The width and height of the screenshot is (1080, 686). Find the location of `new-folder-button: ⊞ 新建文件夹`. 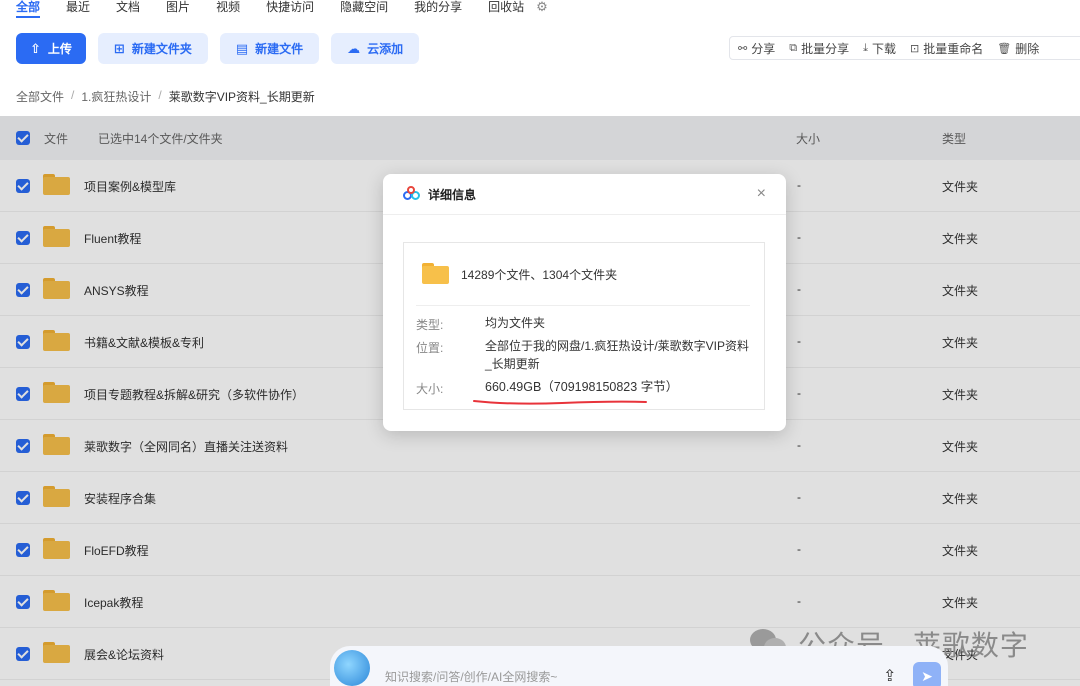

new-folder-button: ⊞ 新建文件夹 is located at coordinates (152, 48).